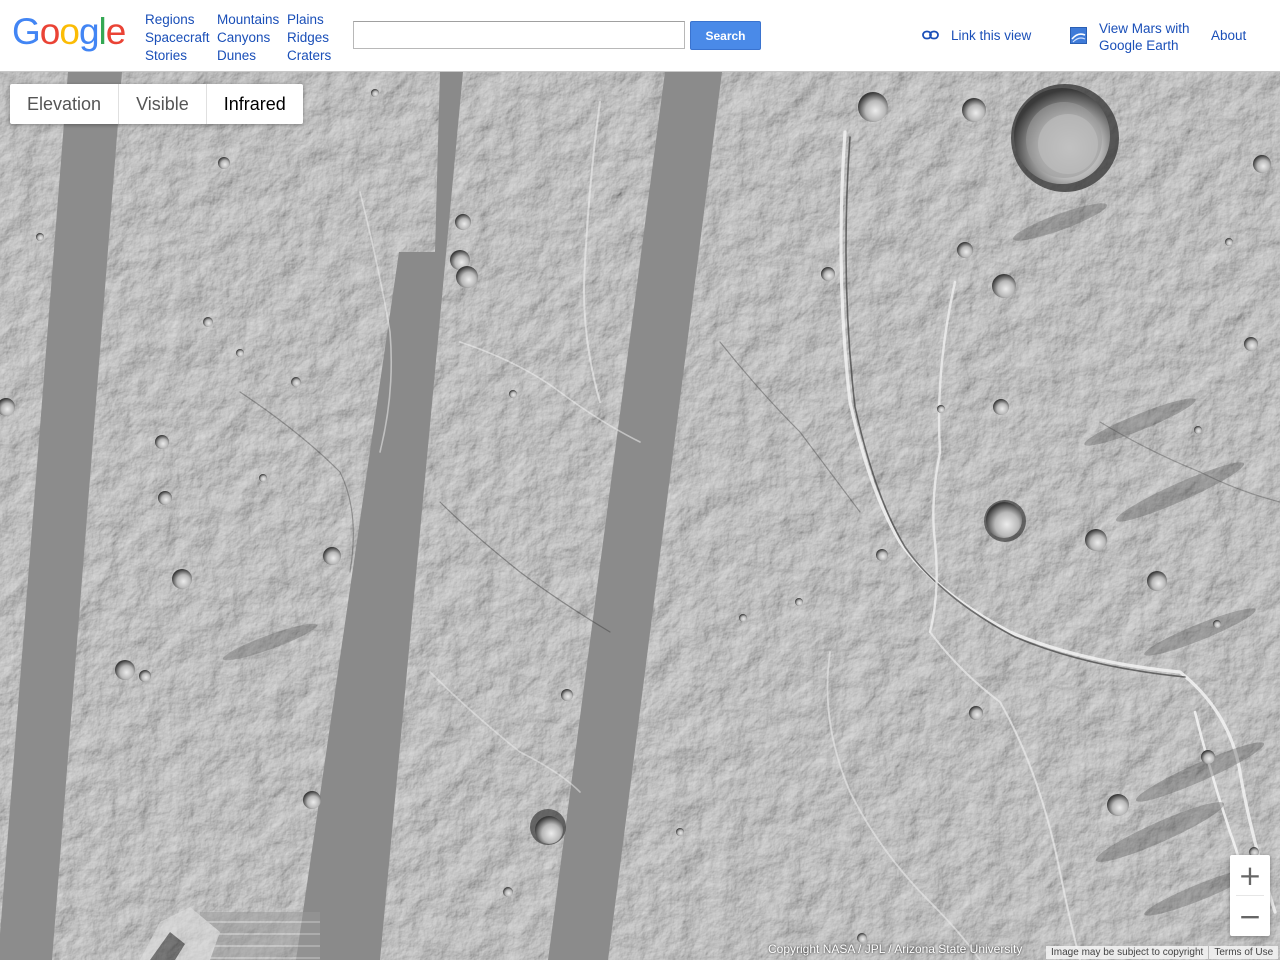 This screenshot has width=1280, height=960. I want to click on google-logo: Google, so click(69, 31).